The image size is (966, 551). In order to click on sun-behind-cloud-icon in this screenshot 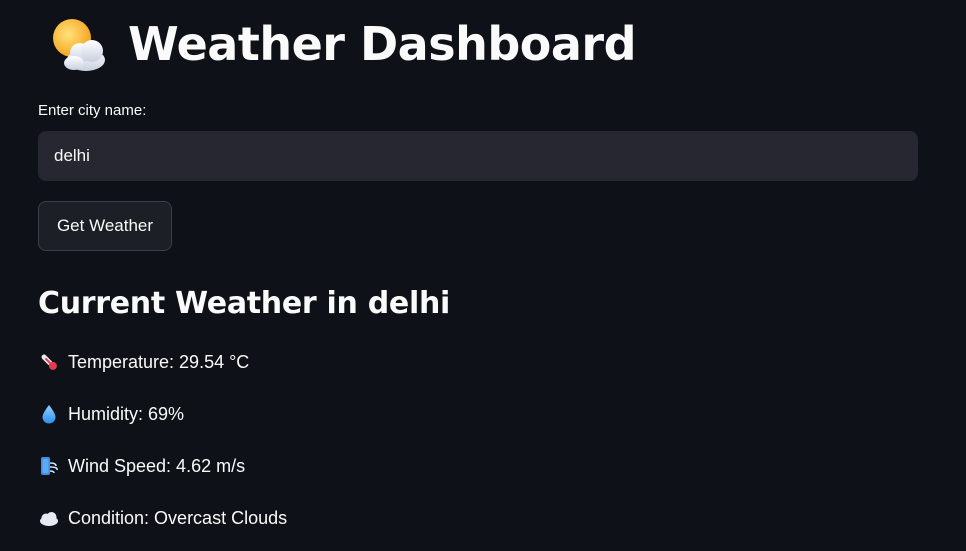, I will do `click(77, 44)`.